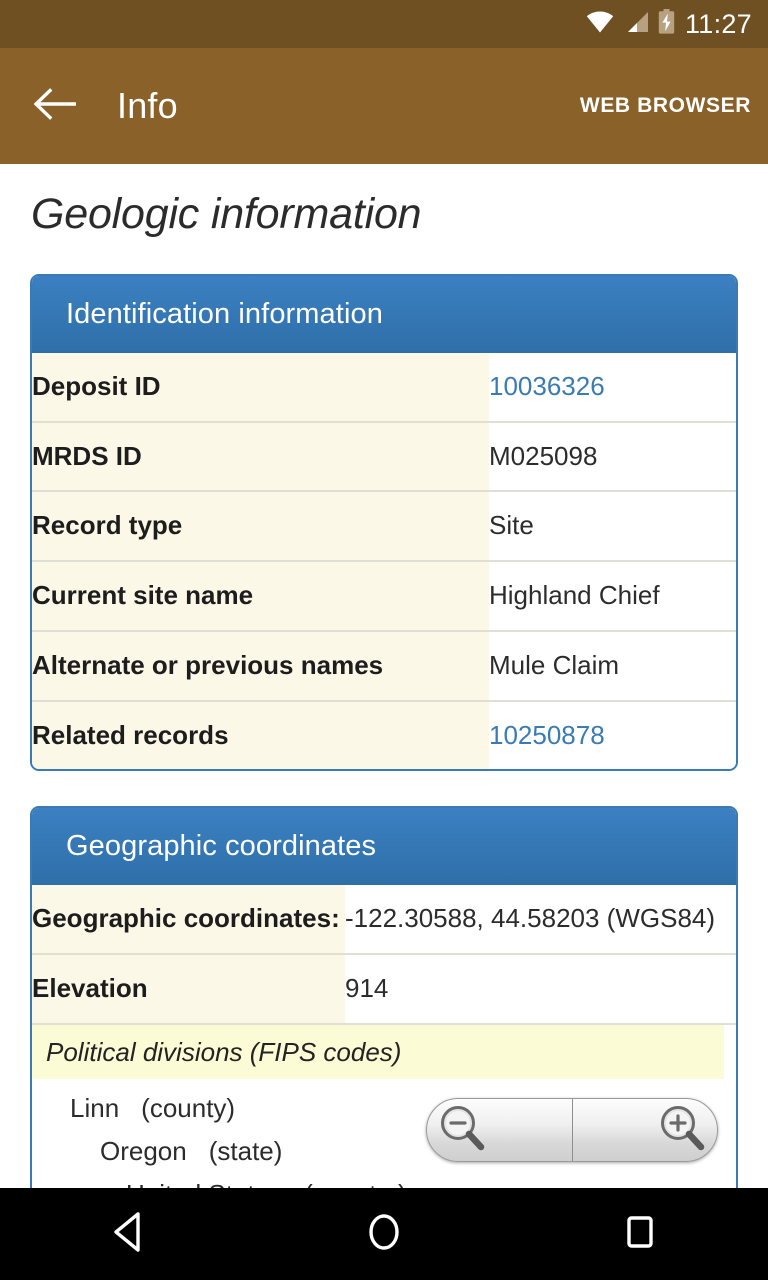  What do you see at coordinates (204, 1183) in the screenshot?
I see `division-name: United States` at bounding box center [204, 1183].